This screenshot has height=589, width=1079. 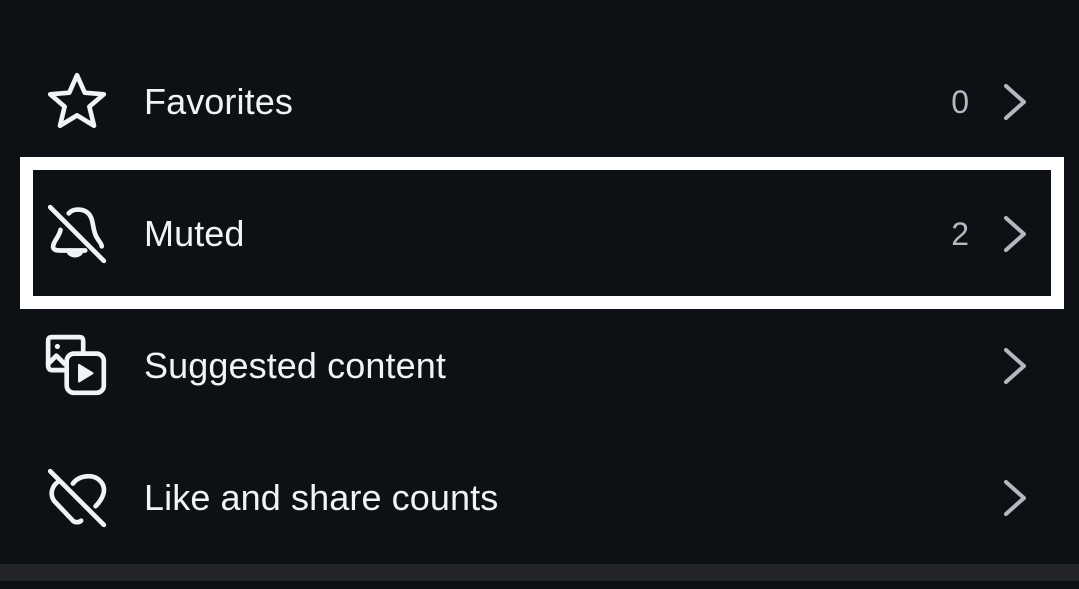 What do you see at coordinates (77, 234) in the screenshot?
I see `bell-off-icon` at bounding box center [77, 234].